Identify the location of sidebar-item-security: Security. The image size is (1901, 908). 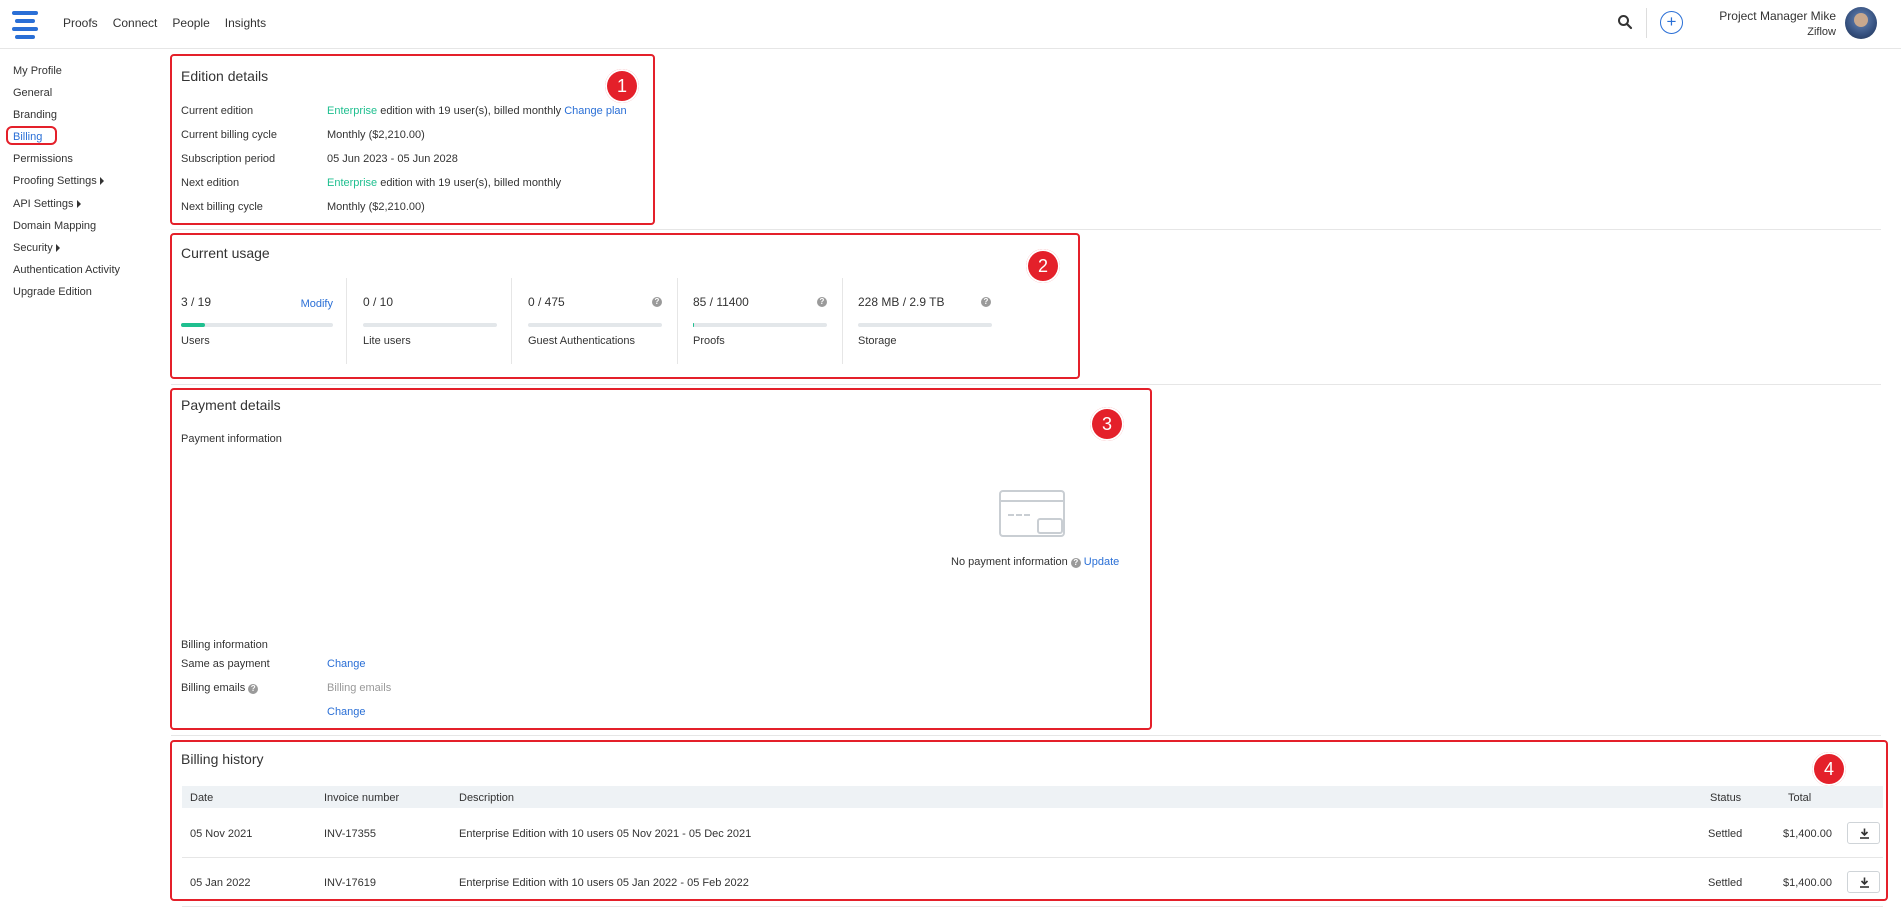
(36, 248).